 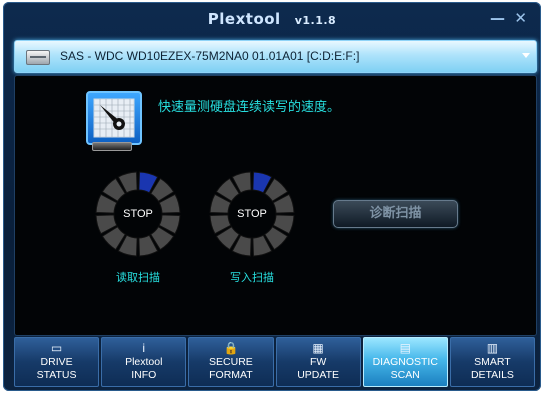 I want to click on read-scan-status: STOP, so click(x=138, y=214).